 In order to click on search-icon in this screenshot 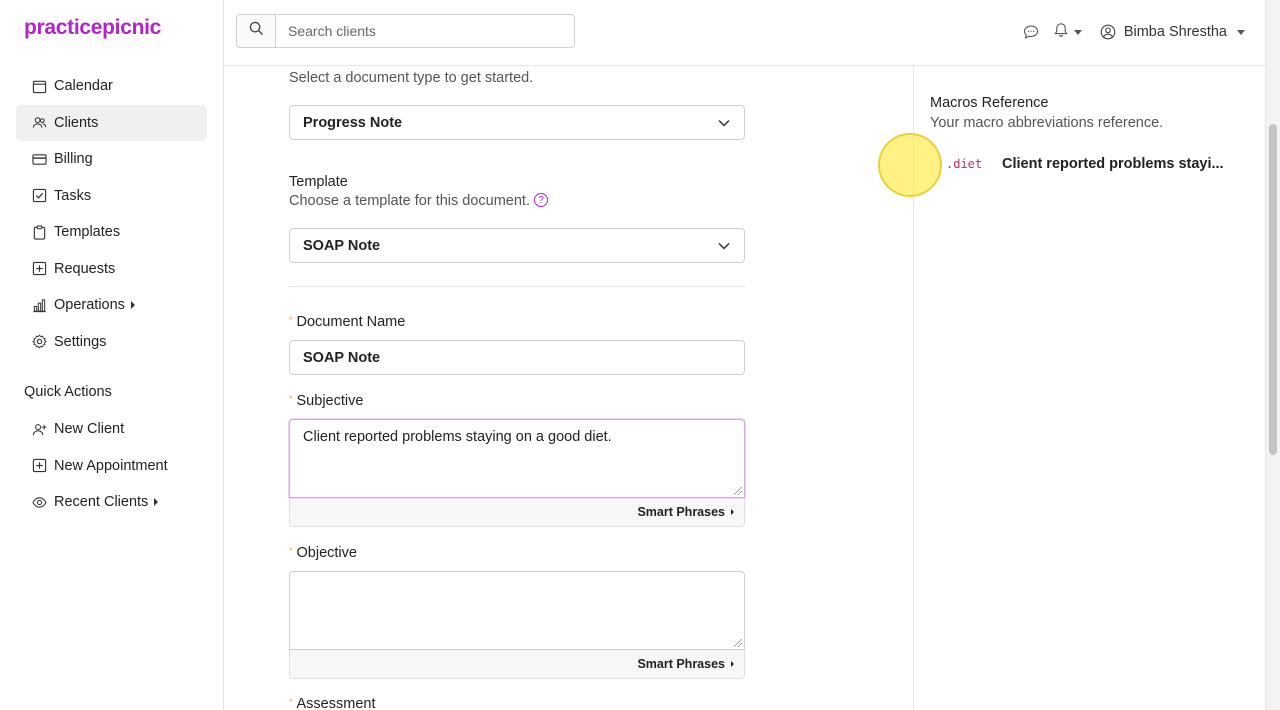, I will do `click(256, 31)`.